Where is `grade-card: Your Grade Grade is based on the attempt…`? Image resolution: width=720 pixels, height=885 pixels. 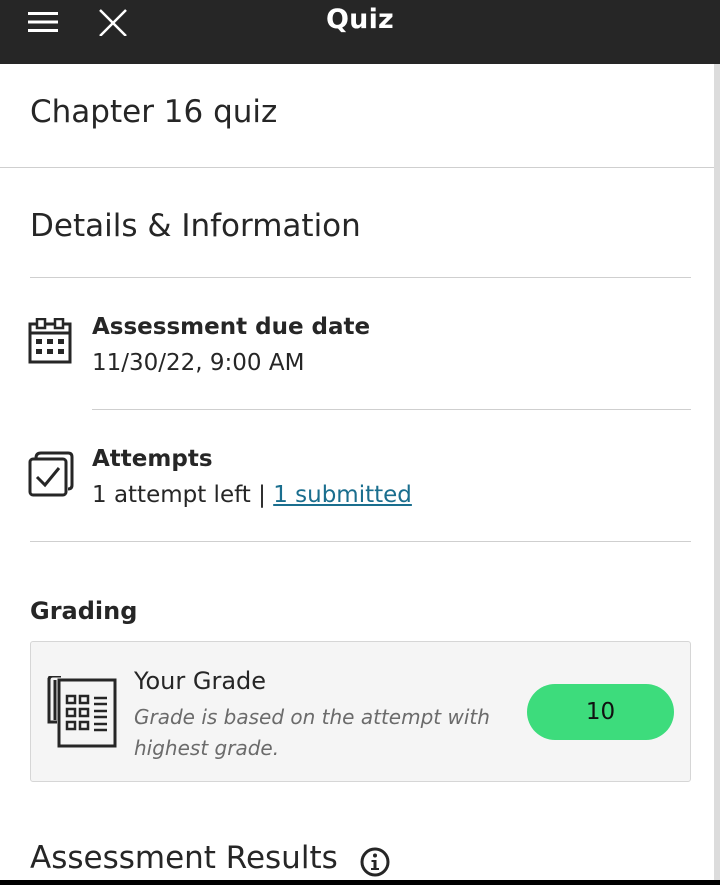 grade-card: Your Grade Grade is based on the attempt… is located at coordinates (360, 711).